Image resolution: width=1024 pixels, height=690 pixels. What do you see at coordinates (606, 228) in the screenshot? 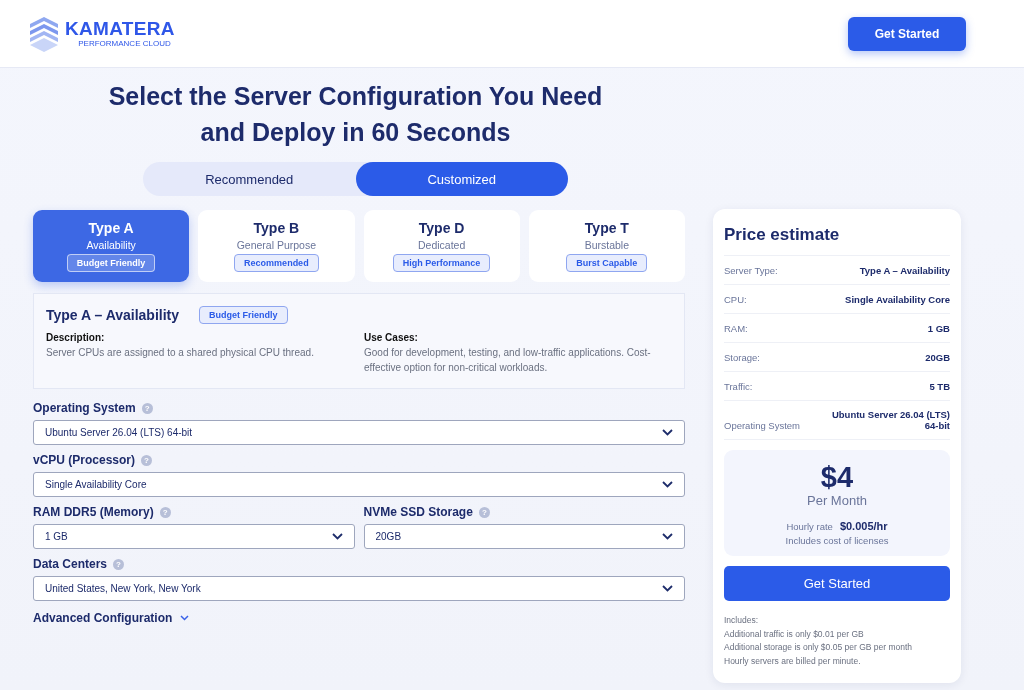
I see `type-name: Type T` at bounding box center [606, 228].